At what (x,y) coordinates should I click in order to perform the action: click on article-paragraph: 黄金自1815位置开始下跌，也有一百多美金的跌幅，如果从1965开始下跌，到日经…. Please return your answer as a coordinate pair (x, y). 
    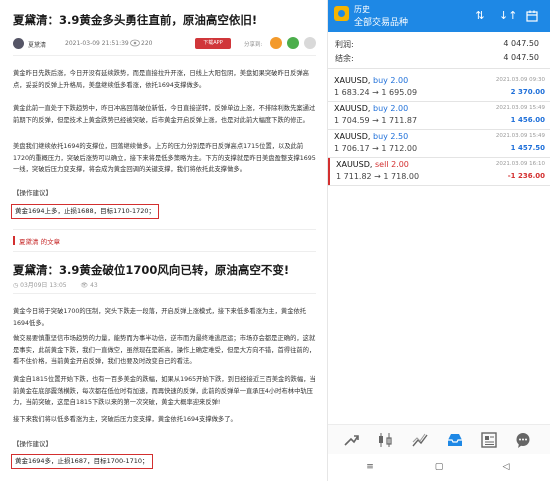
    Looking at the image, I should click on (164, 391).